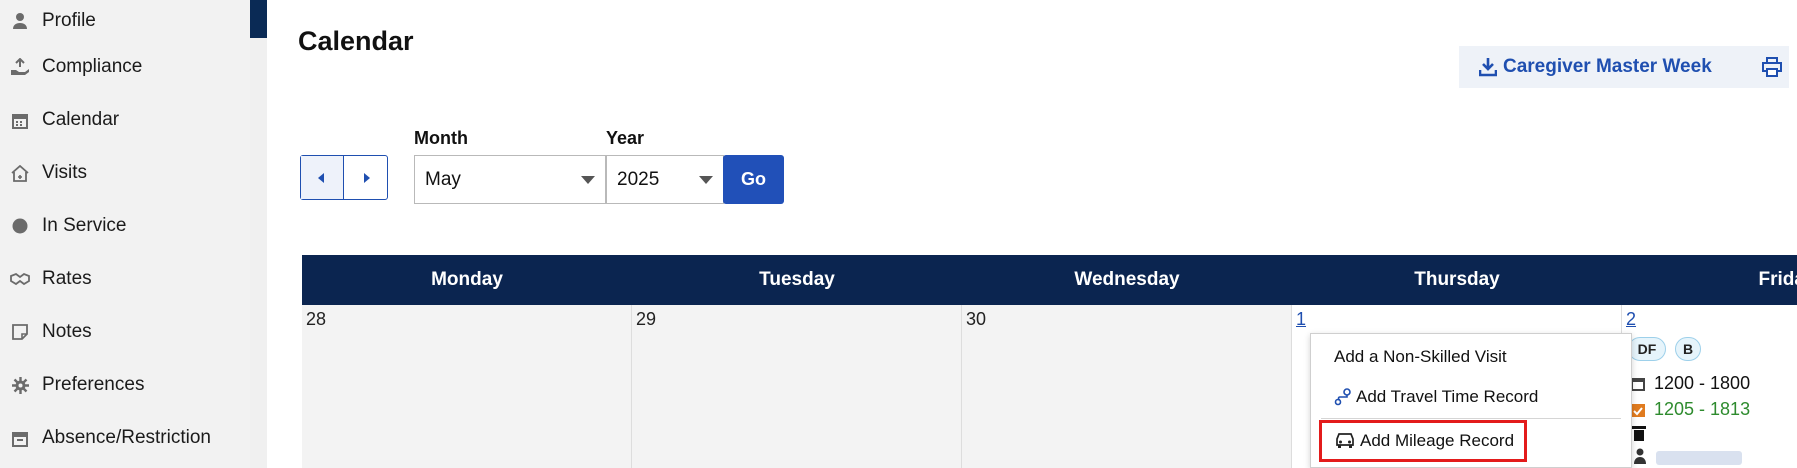 This screenshot has height=468, width=1797. Describe the element at coordinates (1699, 458) in the screenshot. I see `caregiver-name-redacted` at that location.